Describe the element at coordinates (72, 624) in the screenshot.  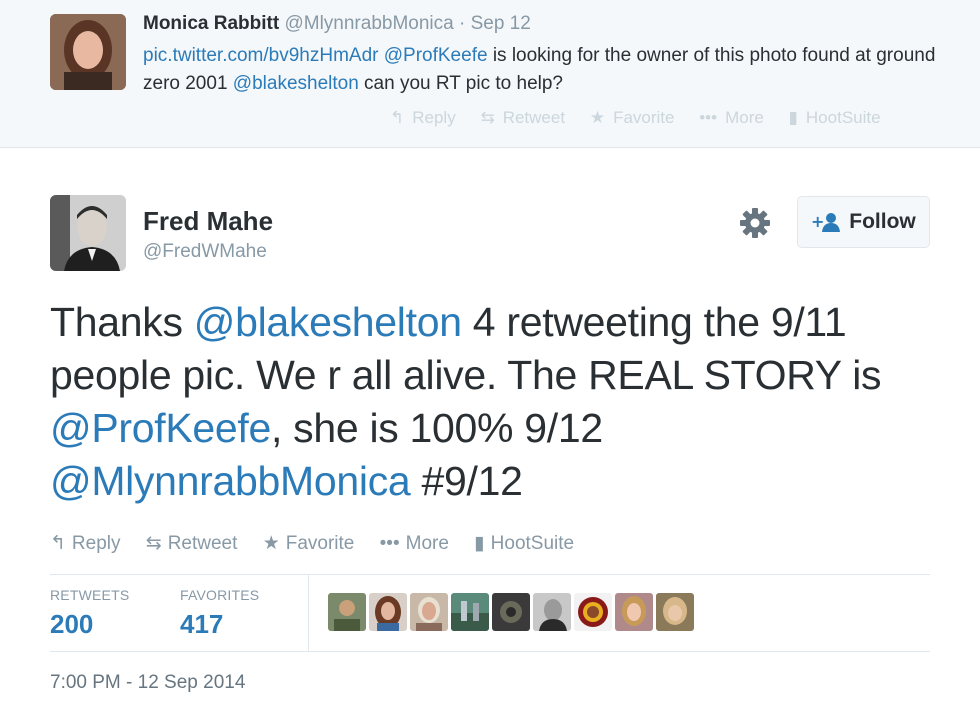
I see `retweets-count: 200` at that location.